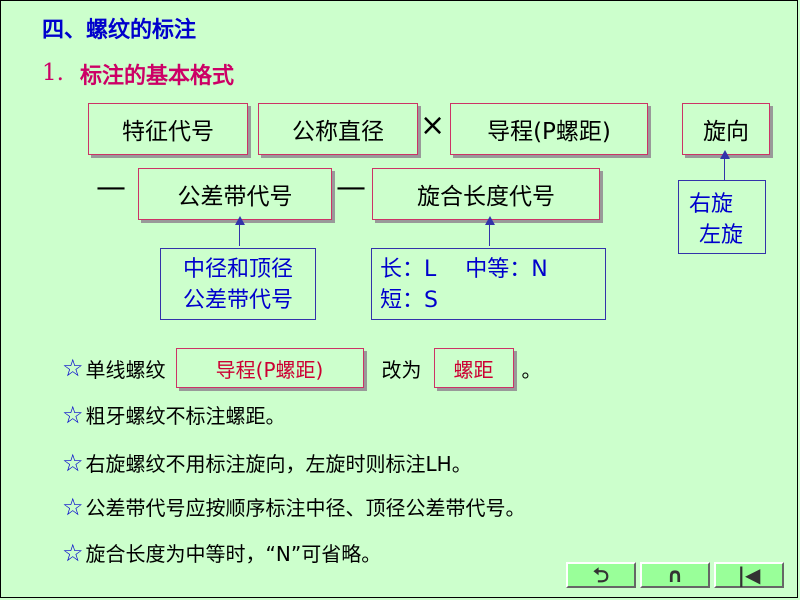  What do you see at coordinates (486, 194) in the screenshot?
I see `box-engagement-length-code: 旋合长度代号` at bounding box center [486, 194].